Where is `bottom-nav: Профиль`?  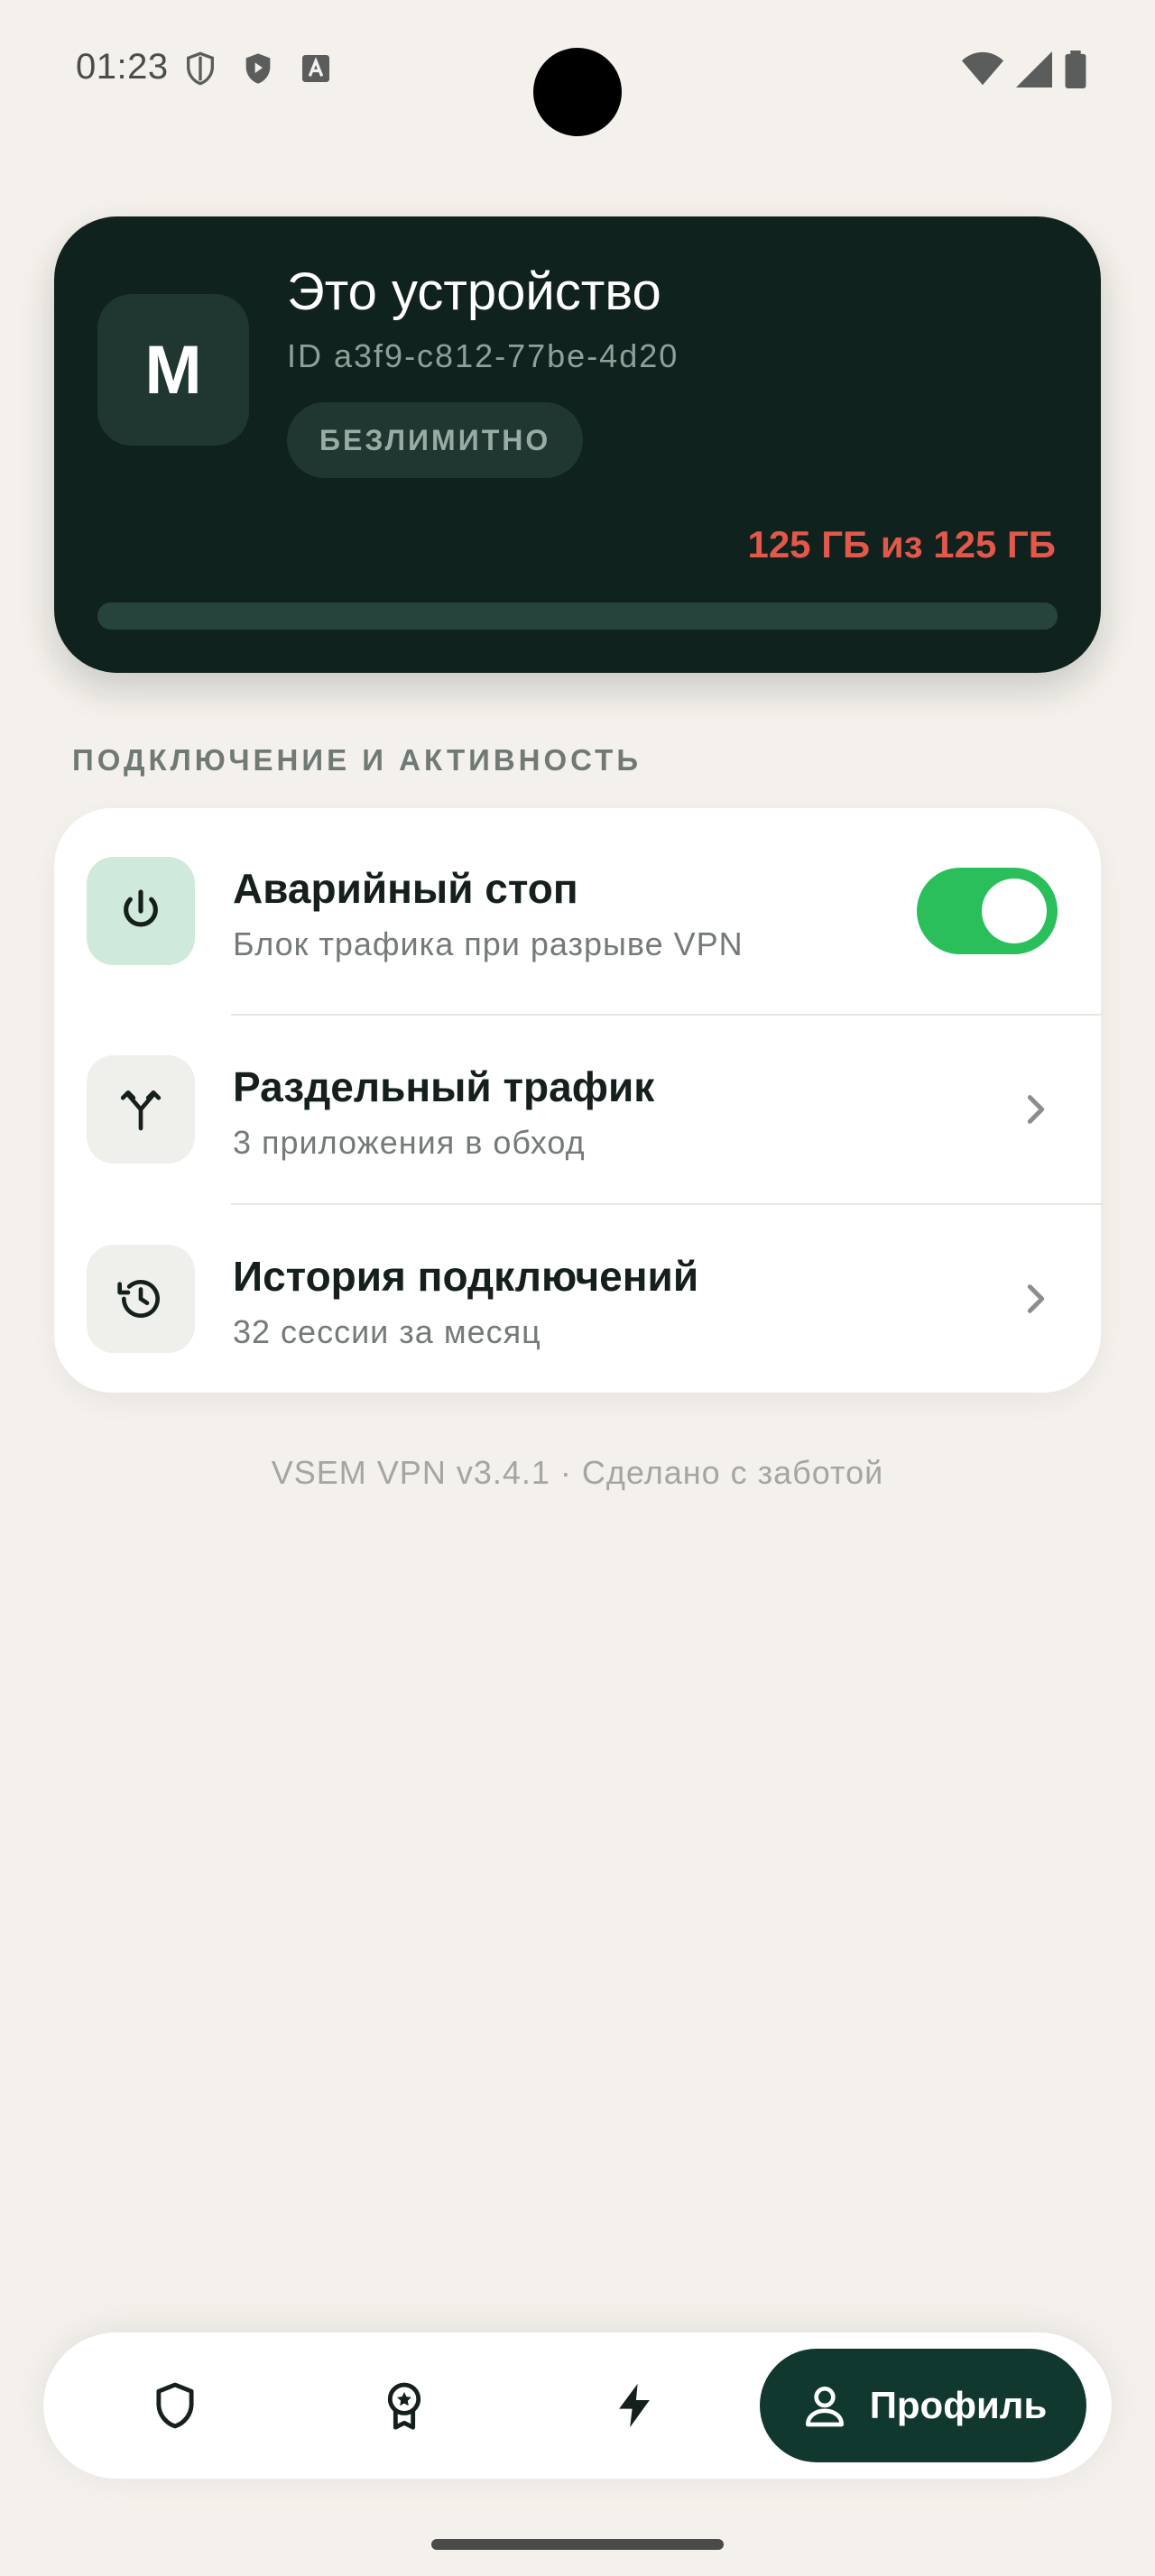
bottom-nav: Профиль is located at coordinates (577, 2405).